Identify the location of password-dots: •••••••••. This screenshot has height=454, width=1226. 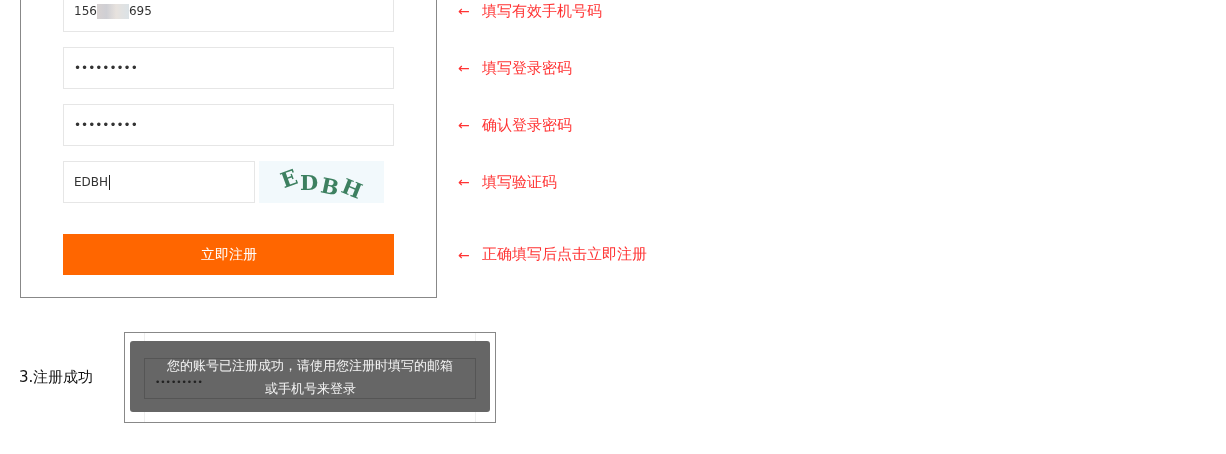
(179, 382).